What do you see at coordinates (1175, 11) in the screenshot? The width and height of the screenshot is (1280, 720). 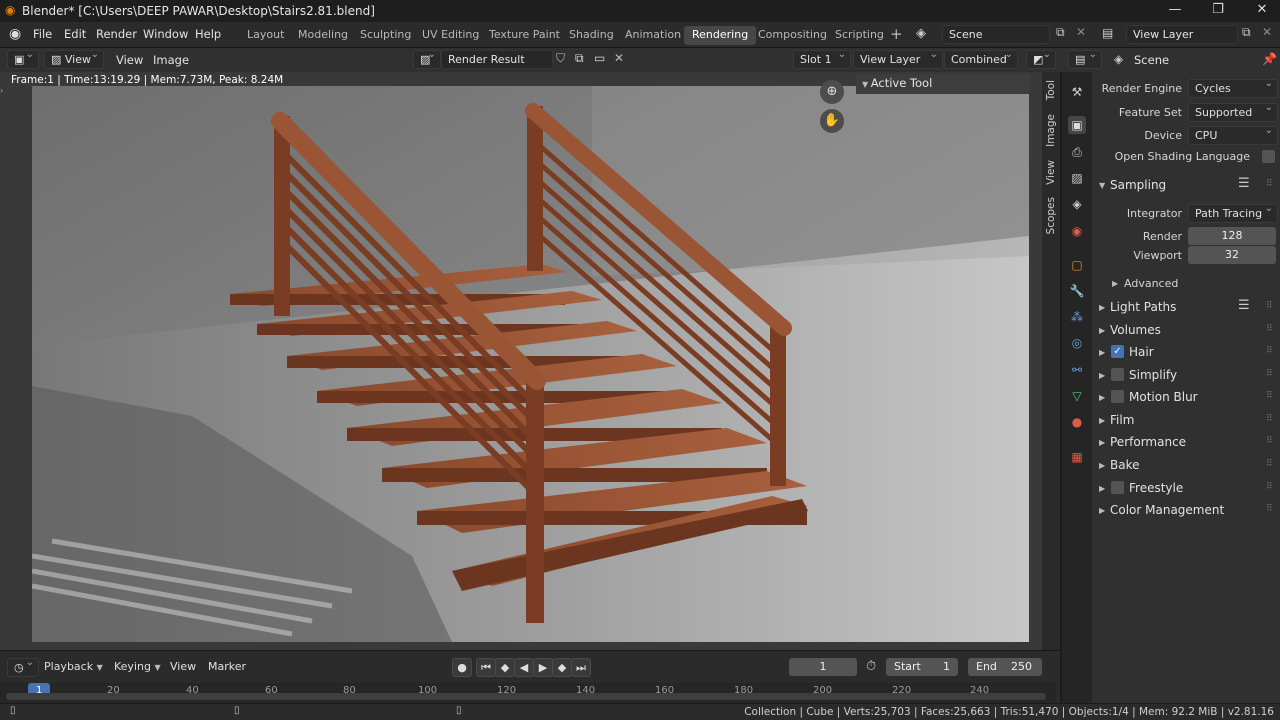 I see `minimize-icon: —` at bounding box center [1175, 11].